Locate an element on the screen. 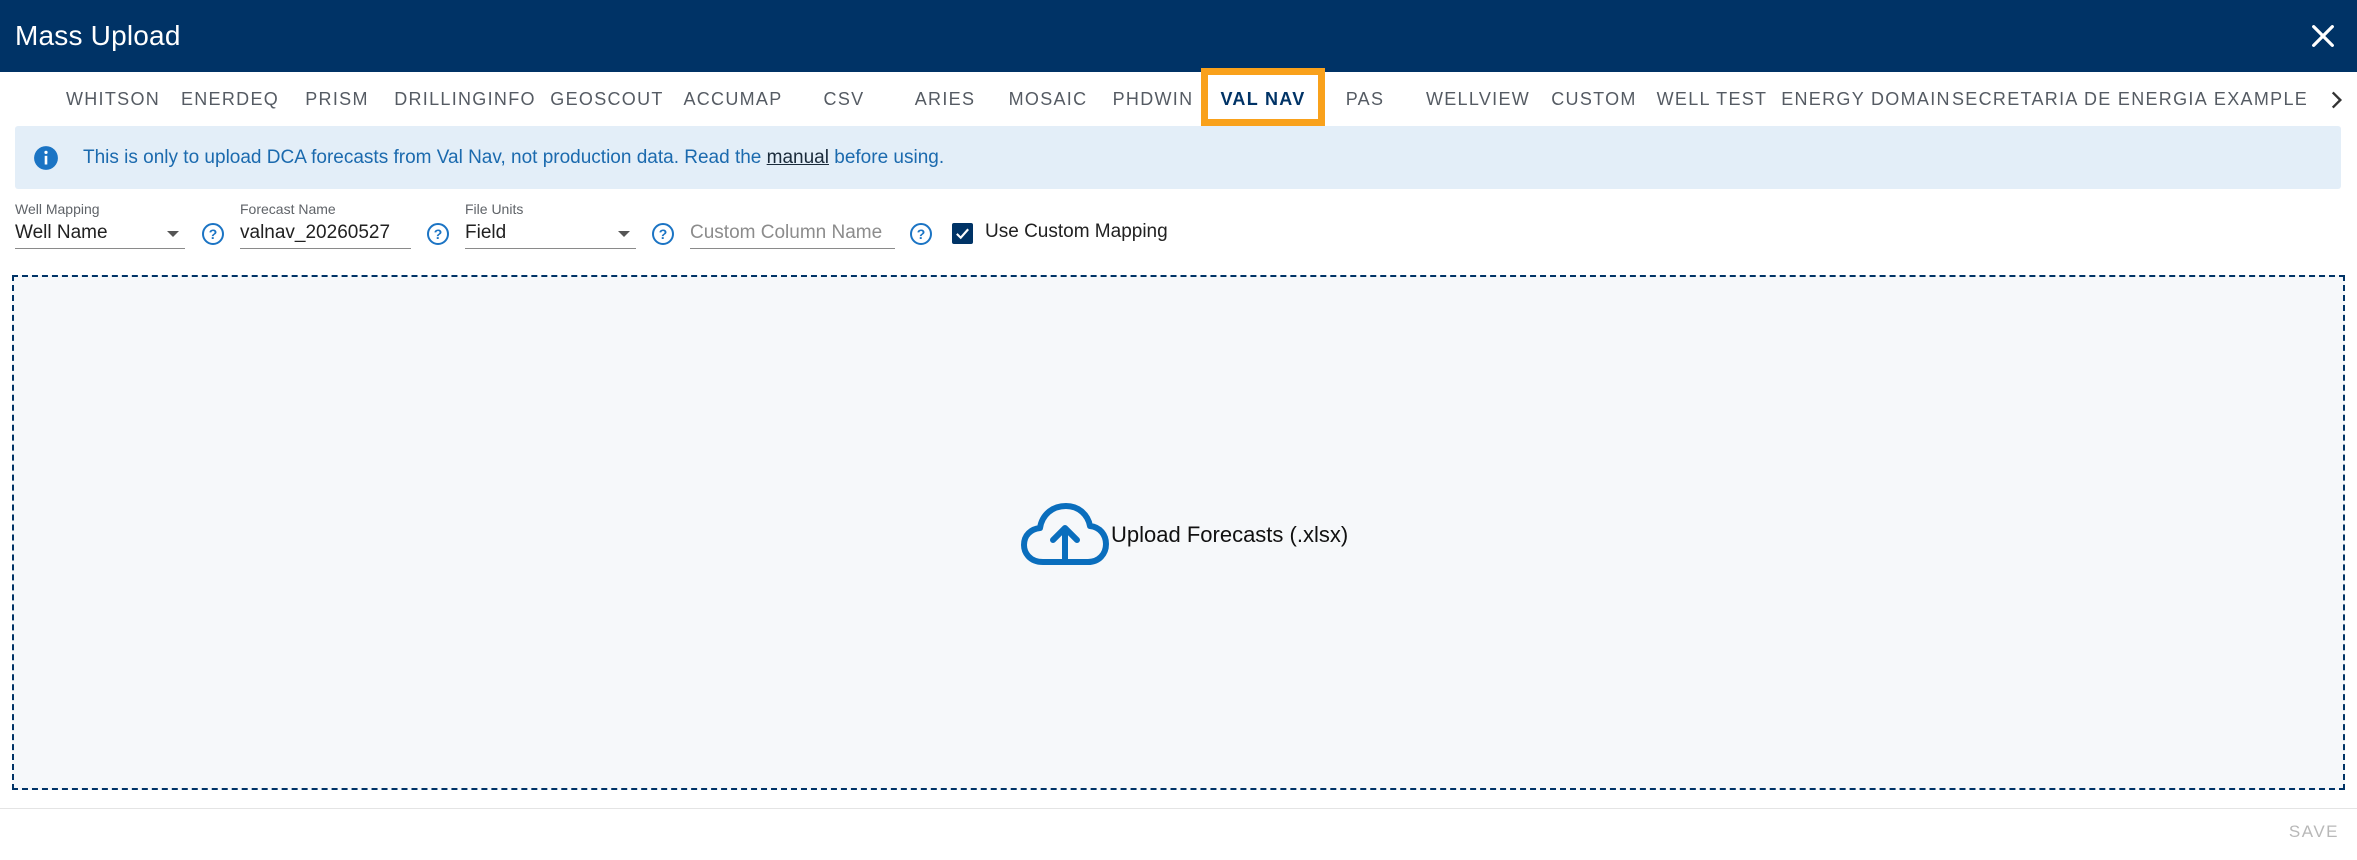 The height and width of the screenshot is (860, 2357). tab-custom: CUSTOM is located at coordinates (1594, 99).